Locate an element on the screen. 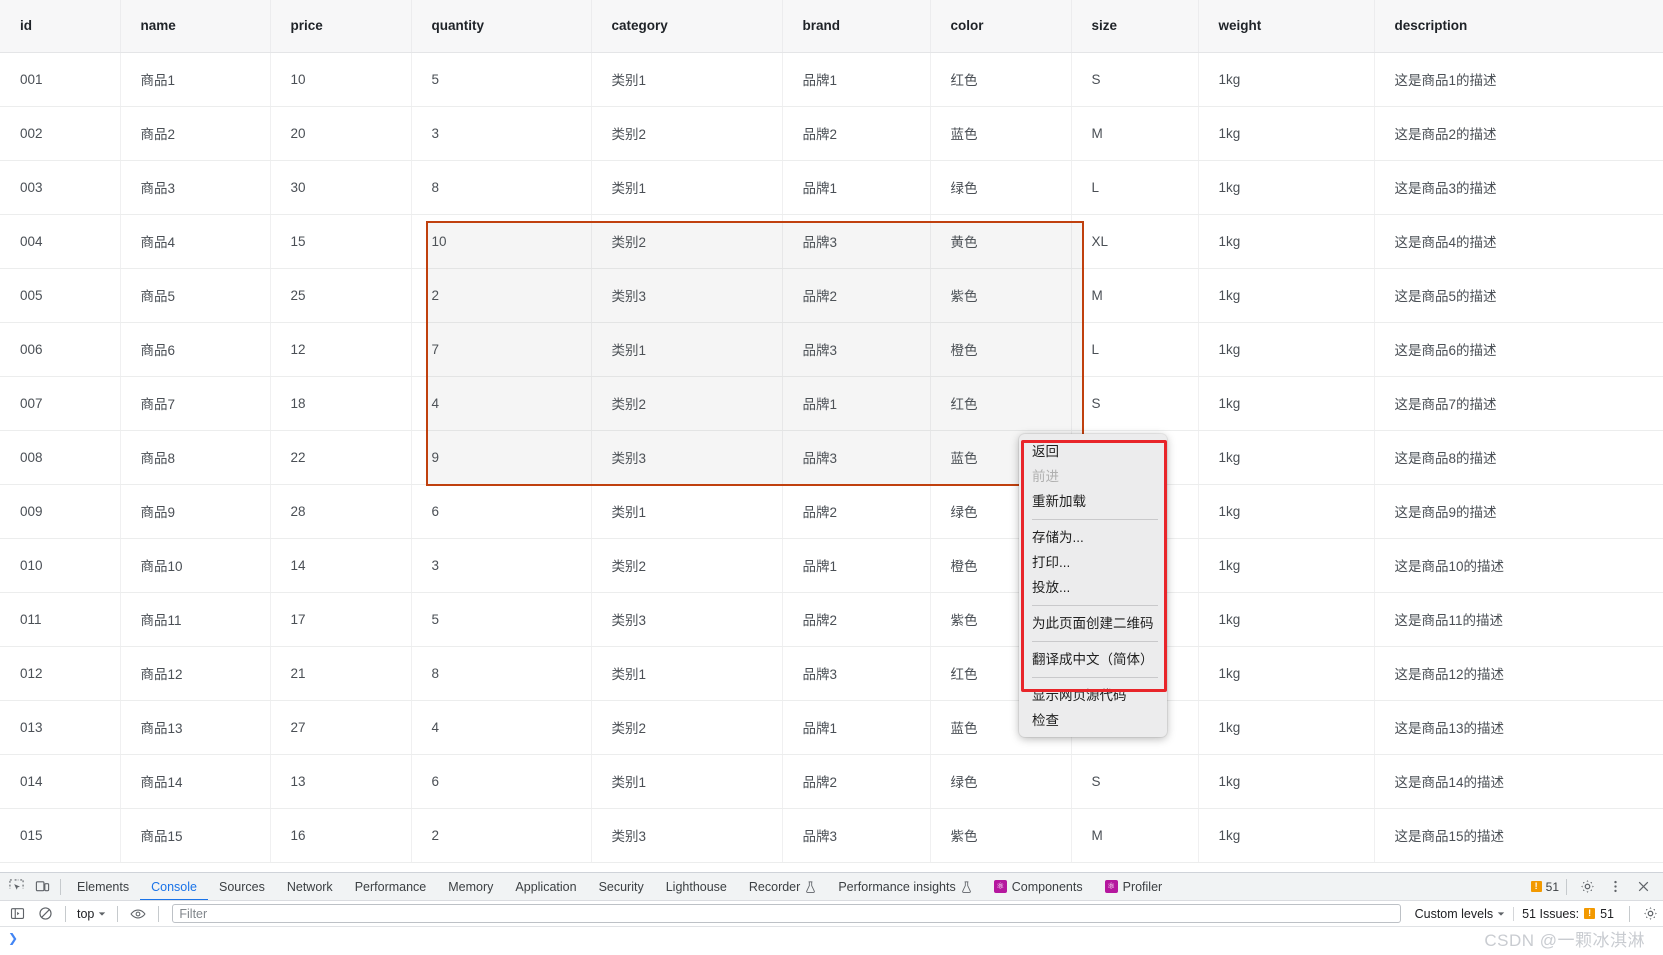 The width and height of the screenshot is (1663, 955). cell-color: 紫色 is located at coordinates (1001, 295).